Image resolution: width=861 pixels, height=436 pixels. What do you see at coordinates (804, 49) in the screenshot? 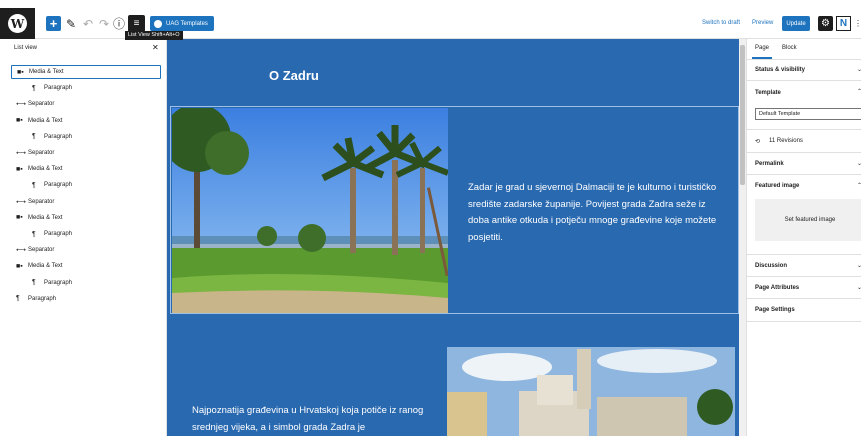
I see `sidebar-tabs: Page Block` at bounding box center [804, 49].